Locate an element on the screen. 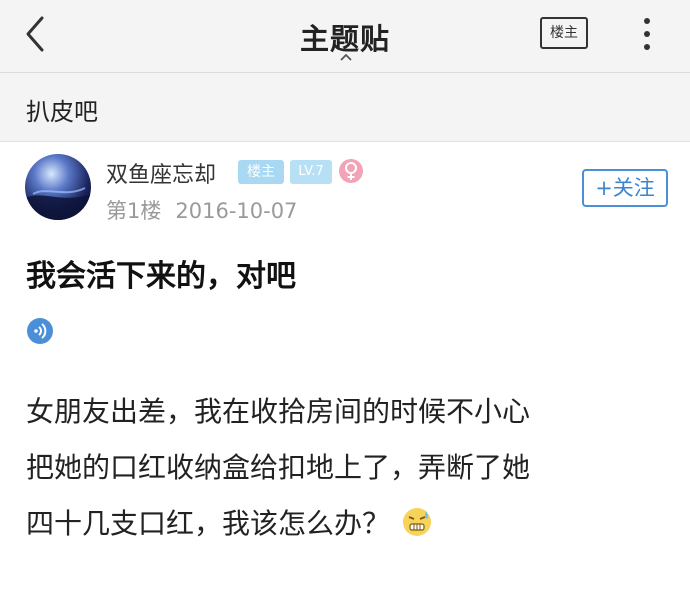 Image resolution: width=690 pixels, height=595 pixels. only-op-button: 楼主 is located at coordinates (564, 33).